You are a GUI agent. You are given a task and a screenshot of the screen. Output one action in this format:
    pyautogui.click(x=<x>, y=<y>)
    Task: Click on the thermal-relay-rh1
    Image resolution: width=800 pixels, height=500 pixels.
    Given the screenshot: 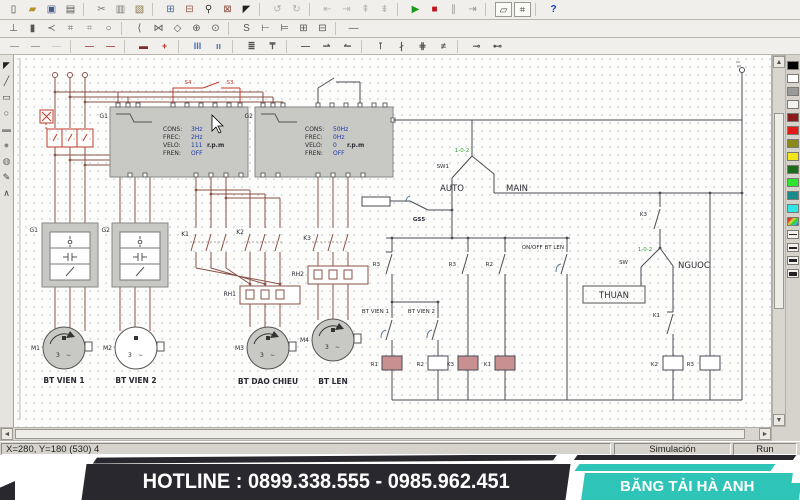 What is the action you would take?
    pyautogui.click(x=270, y=295)
    